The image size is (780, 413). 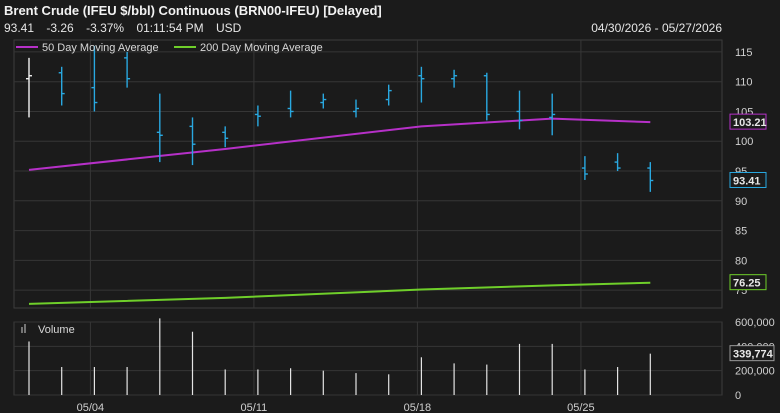 I want to click on ma50-value-badge-text: 103.21, so click(x=750, y=123).